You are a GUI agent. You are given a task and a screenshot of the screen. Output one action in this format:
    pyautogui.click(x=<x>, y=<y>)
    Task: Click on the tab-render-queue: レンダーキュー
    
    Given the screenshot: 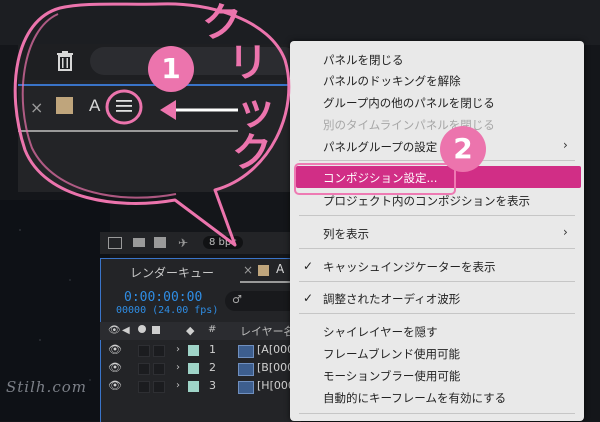 What is the action you would take?
    pyautogui.click(x=172, y=272)
    